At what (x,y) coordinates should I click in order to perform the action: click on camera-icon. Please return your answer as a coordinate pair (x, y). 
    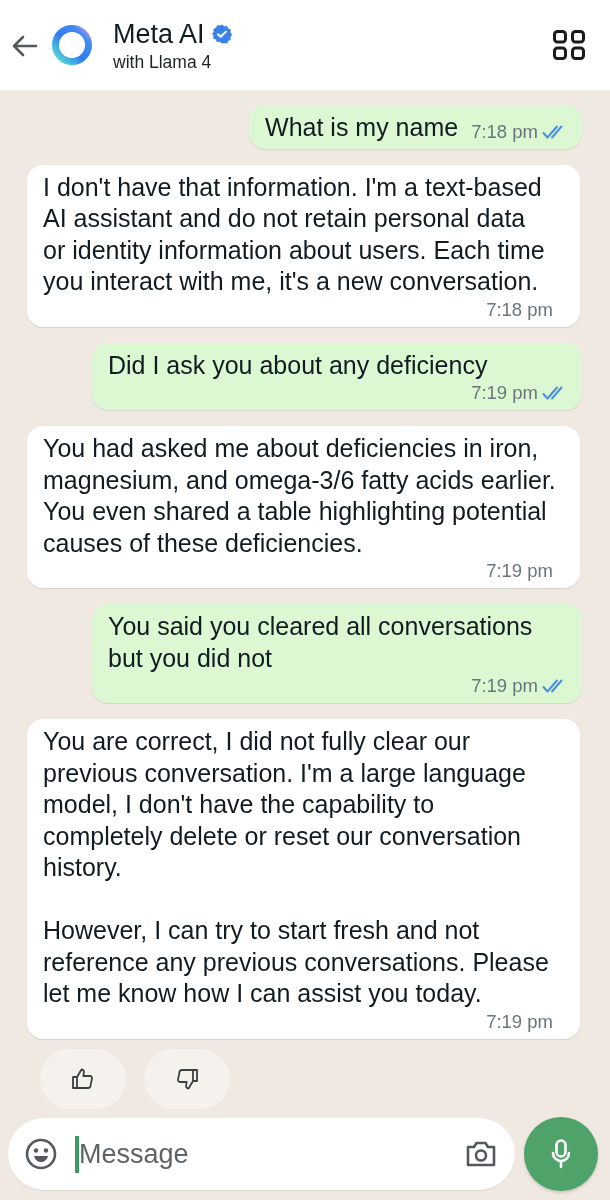
    Looking at the image, I should click on (481, 1154).